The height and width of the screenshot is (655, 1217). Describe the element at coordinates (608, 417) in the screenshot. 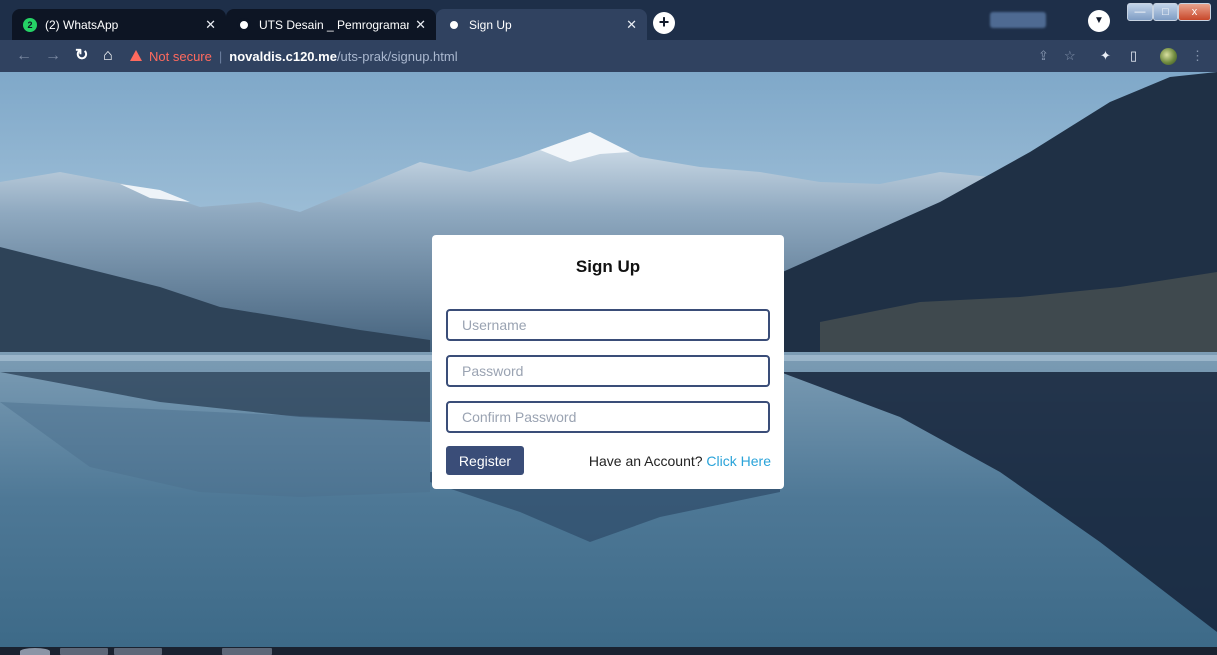

I see `confirm-password-input` at that location.